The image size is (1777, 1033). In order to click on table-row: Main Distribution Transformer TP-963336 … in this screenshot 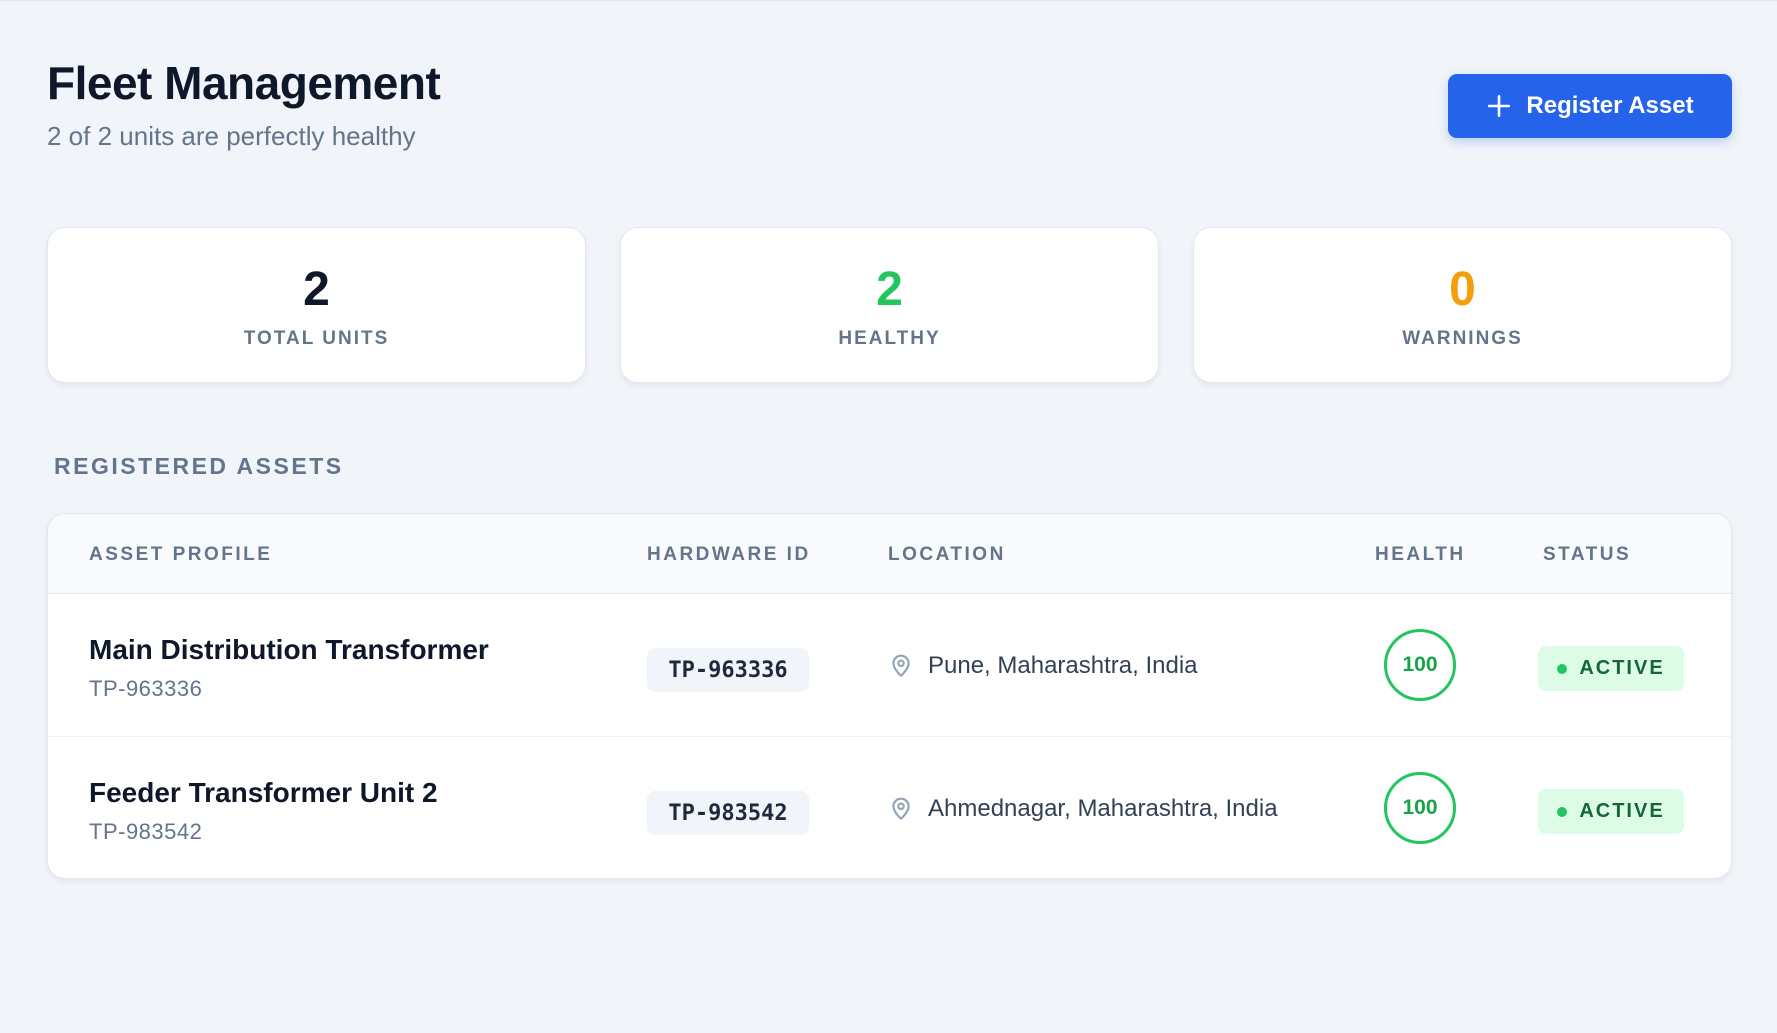, I will do `click(889, 665)`.